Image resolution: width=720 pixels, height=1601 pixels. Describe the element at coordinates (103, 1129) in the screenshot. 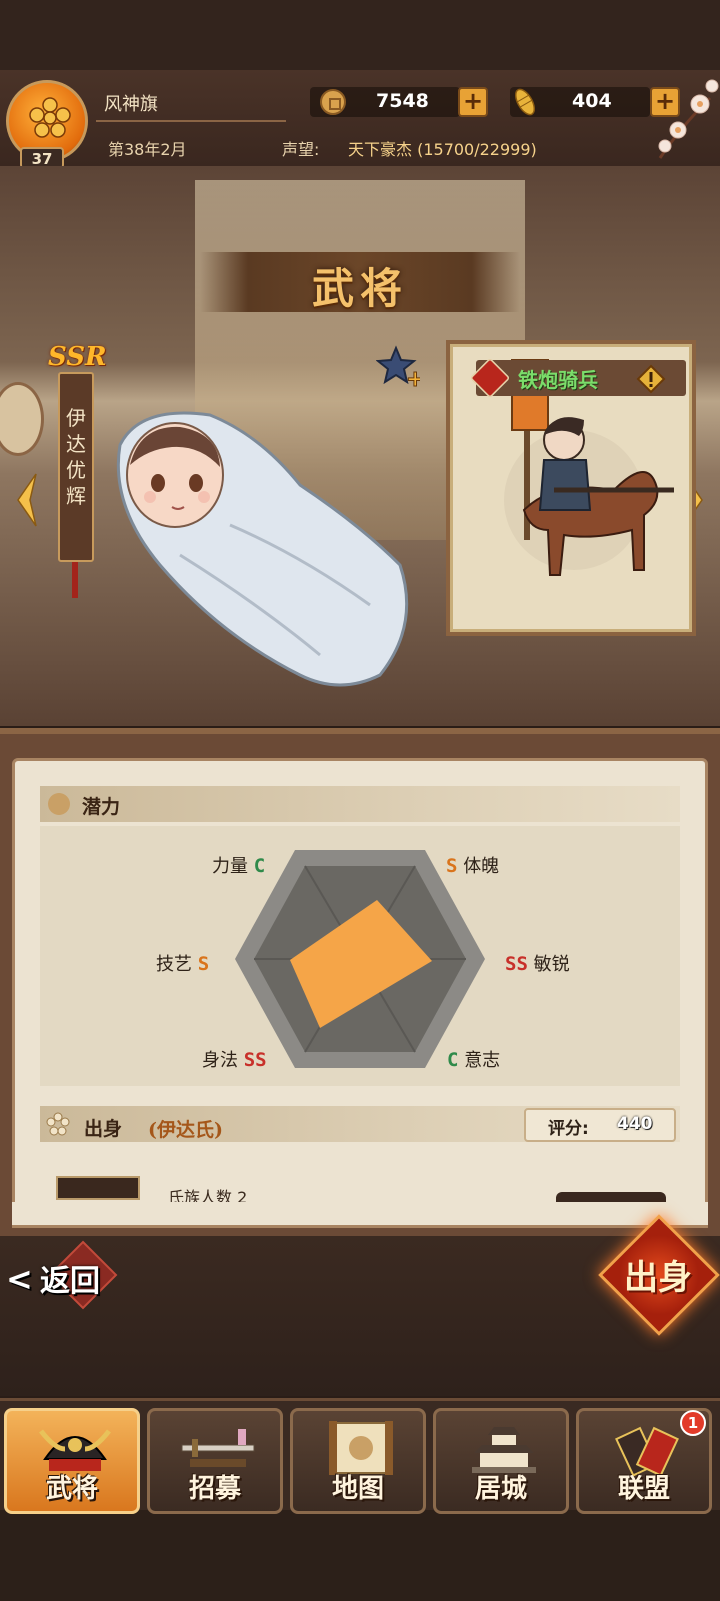

I see `origin-title: 出身` at that location.